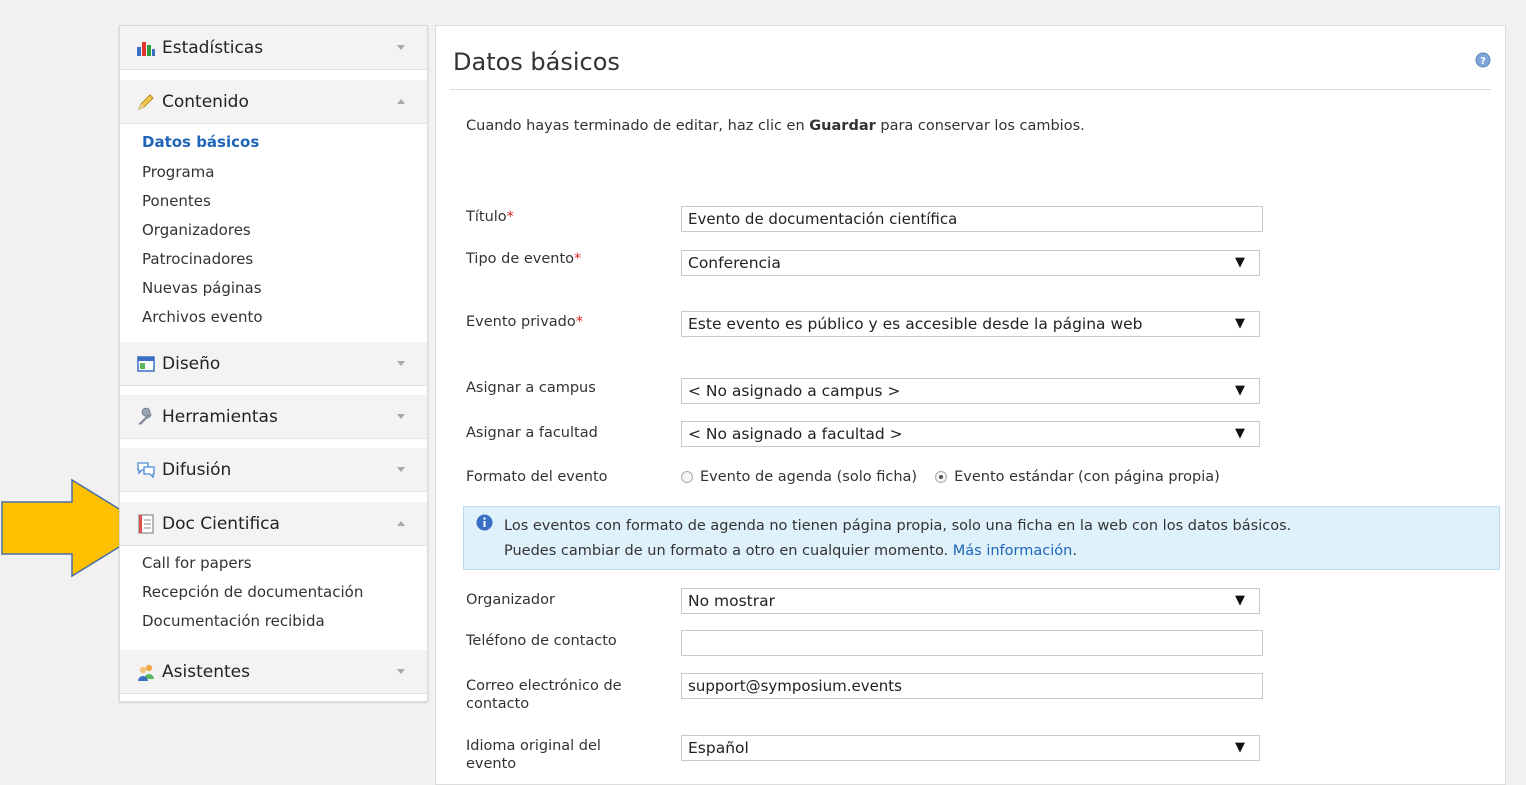 Image resolution: width=1526 pixels, height=785 pixels. I want to click on sidebar-item-documentacion-recibida: Documentación recibida, so click(252, 621).